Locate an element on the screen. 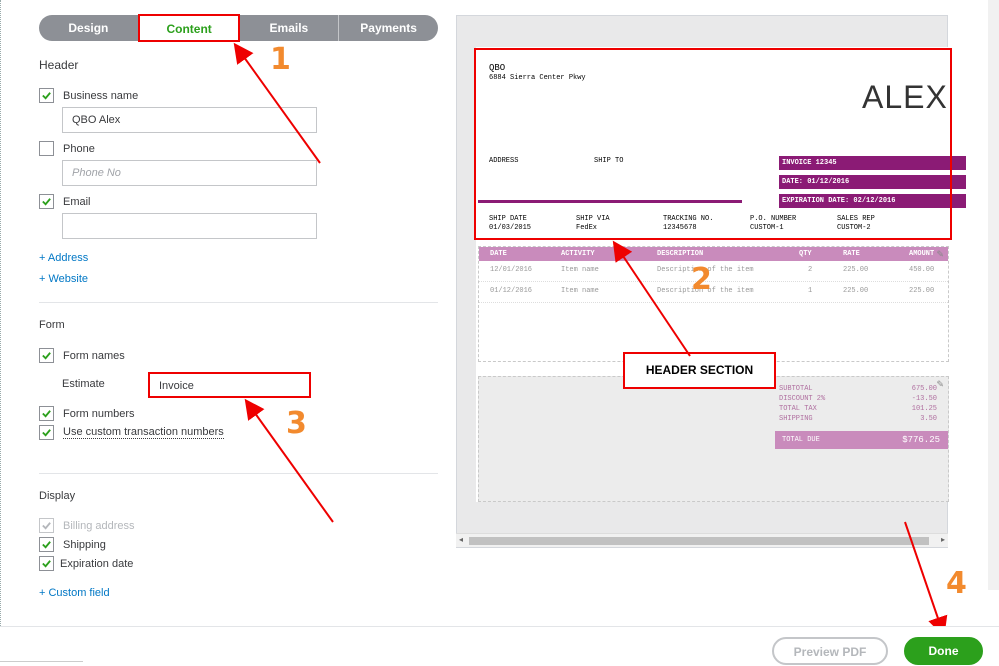 This screenshot has width=999, height=666. totals-value: -13.50 is located at coordinates (924, 399).